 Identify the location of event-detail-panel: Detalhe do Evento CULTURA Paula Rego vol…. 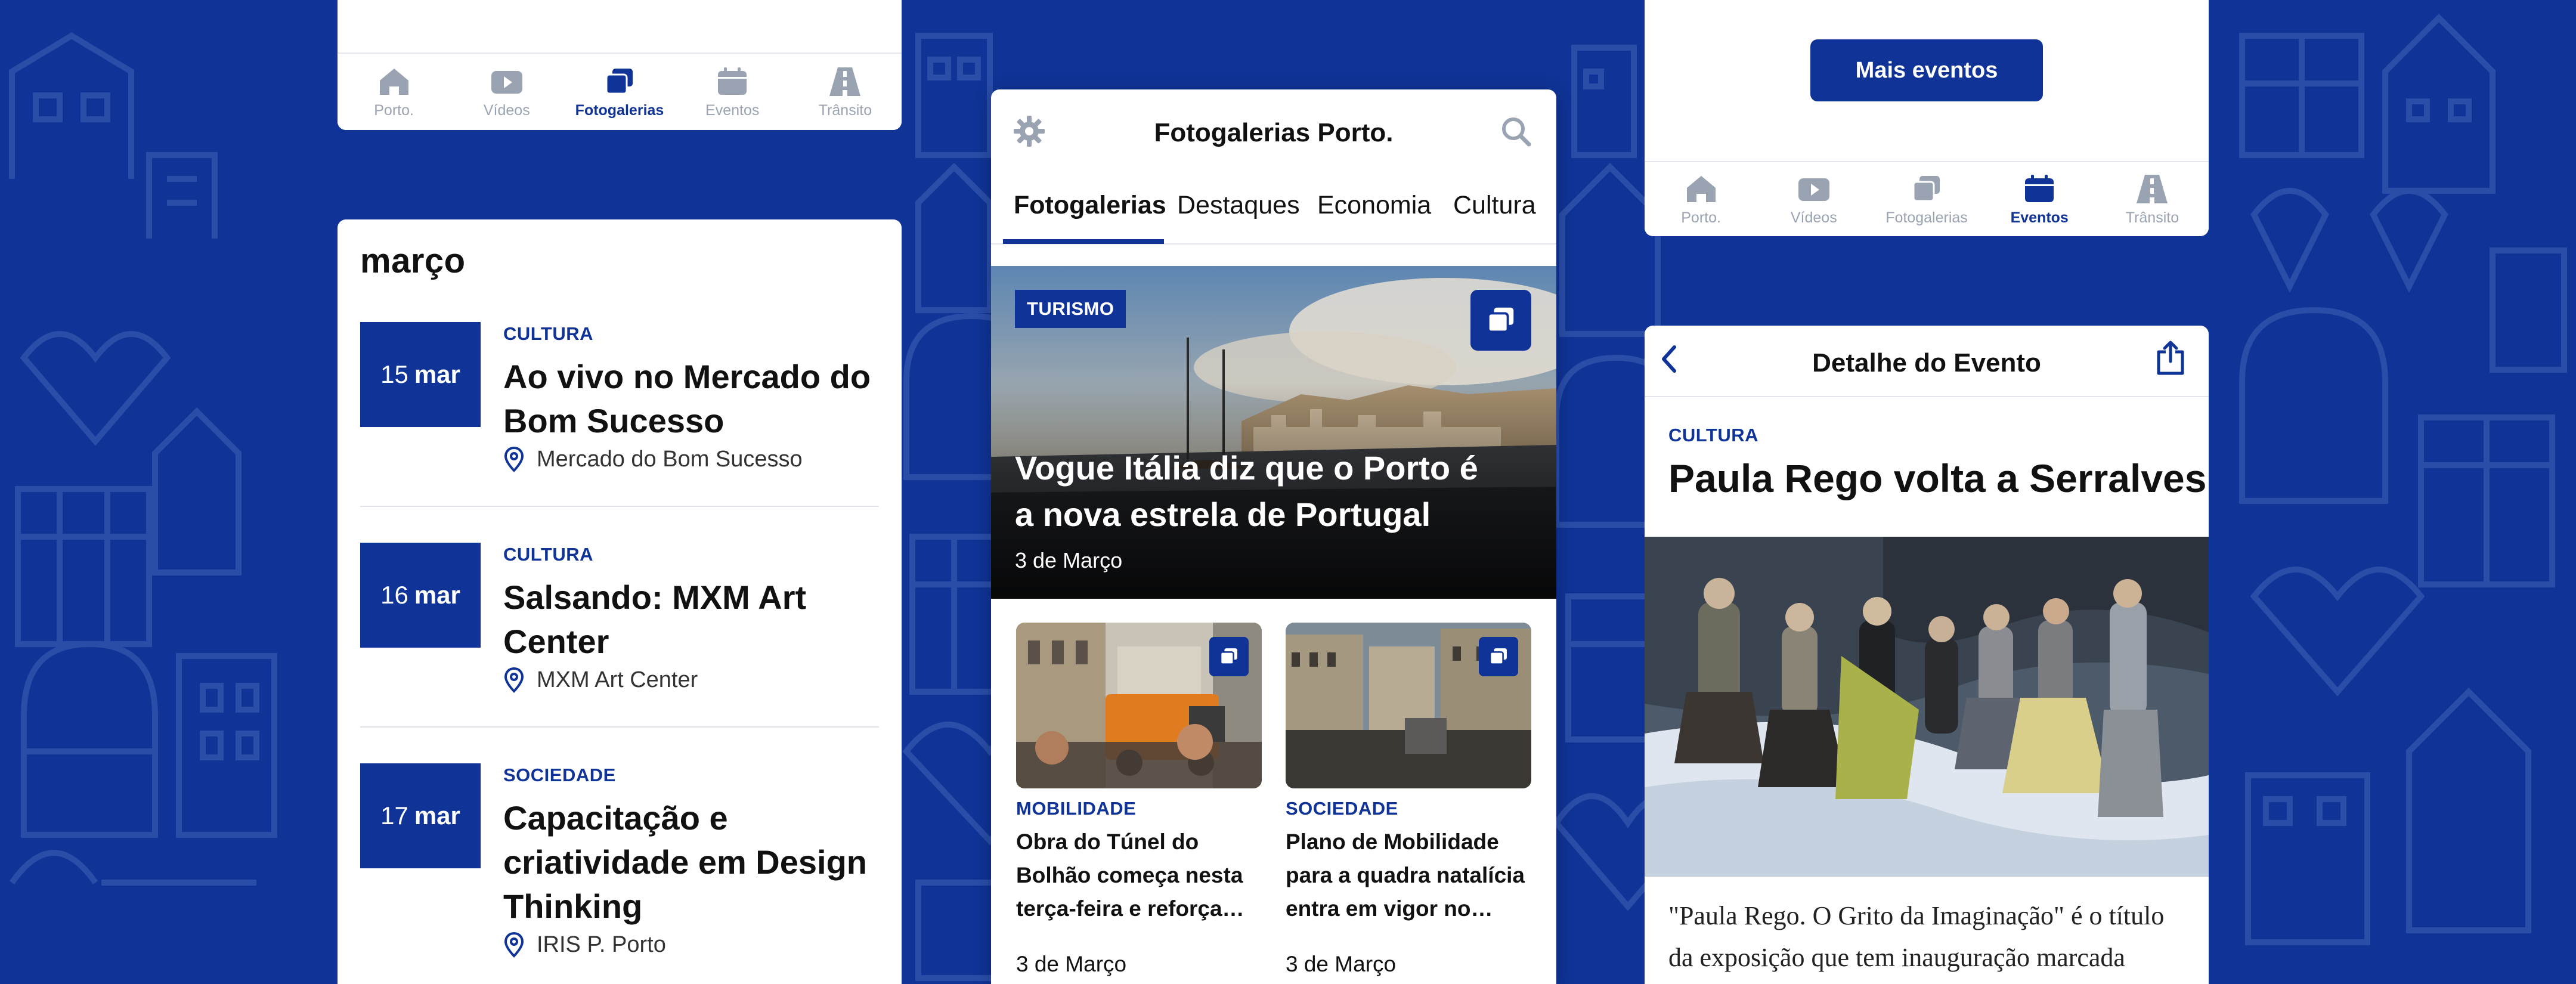
(1927, 655).